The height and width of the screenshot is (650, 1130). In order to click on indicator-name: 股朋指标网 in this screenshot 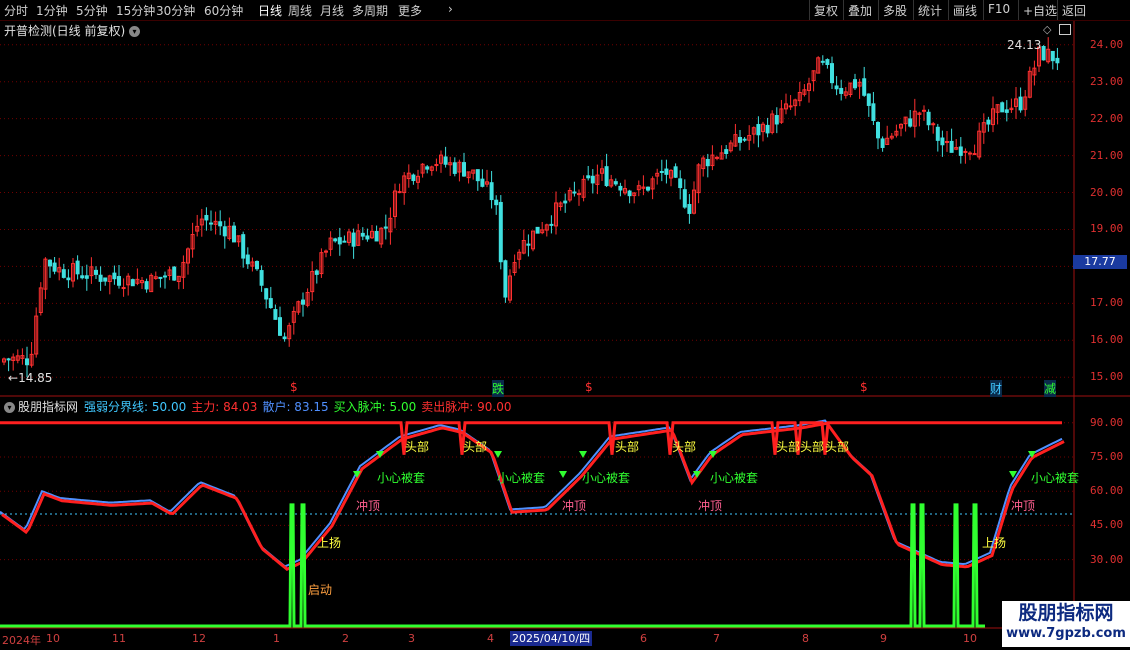, I will do `click(48, 407)`.